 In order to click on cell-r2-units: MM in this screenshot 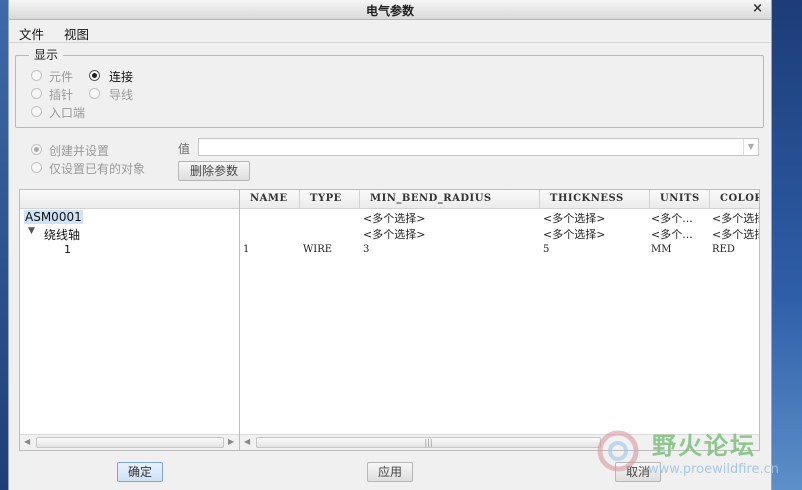, I will do `click(661, 249)`.